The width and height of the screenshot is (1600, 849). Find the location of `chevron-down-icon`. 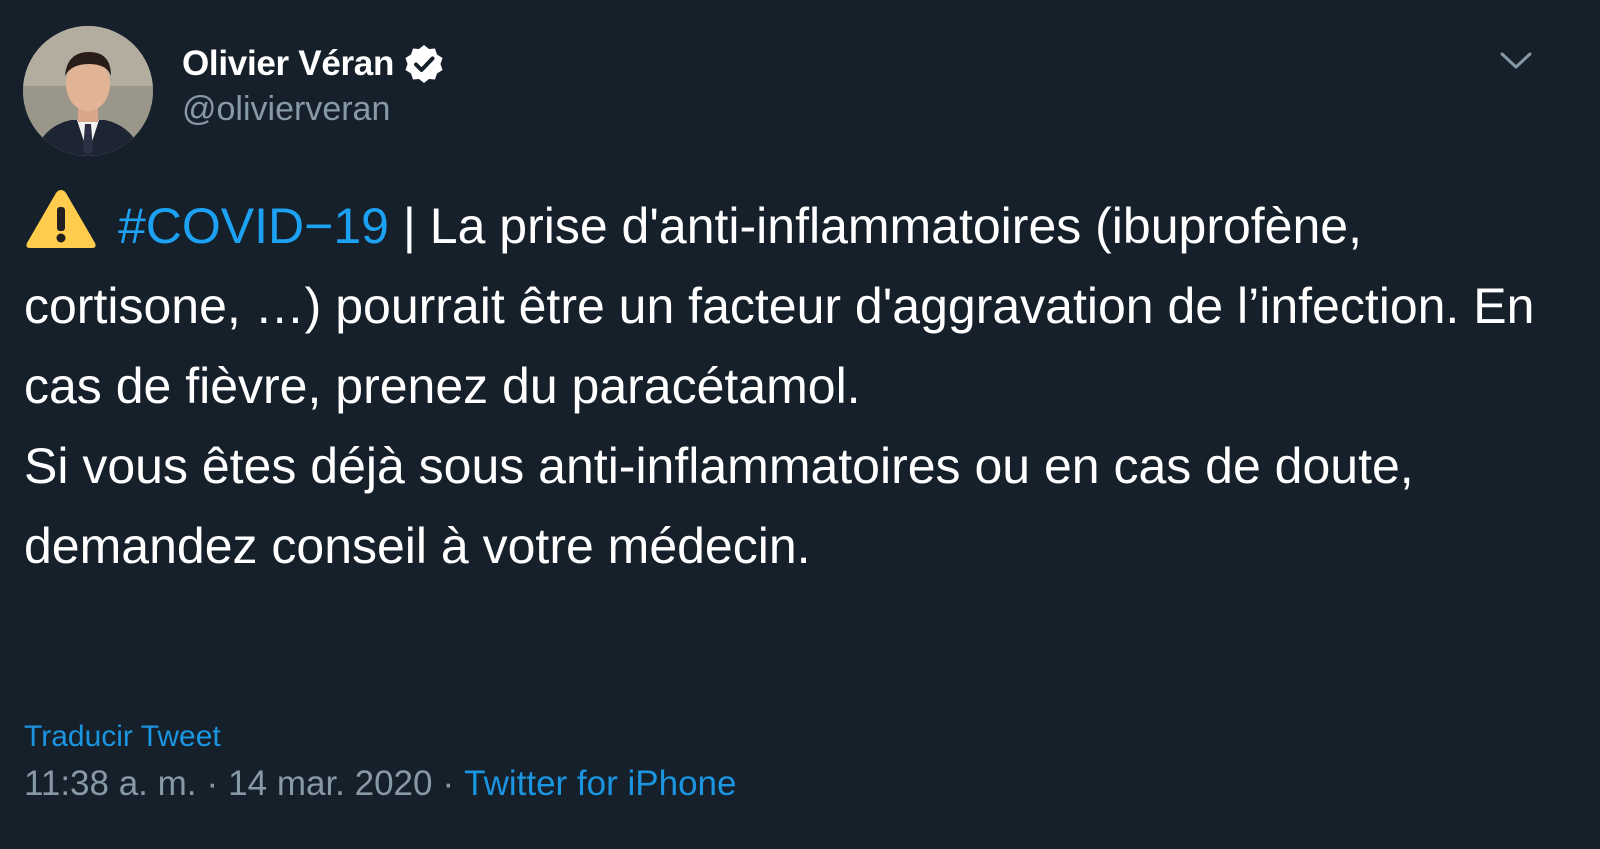

chevron-down-icon is located at coordinates (1516, 60).